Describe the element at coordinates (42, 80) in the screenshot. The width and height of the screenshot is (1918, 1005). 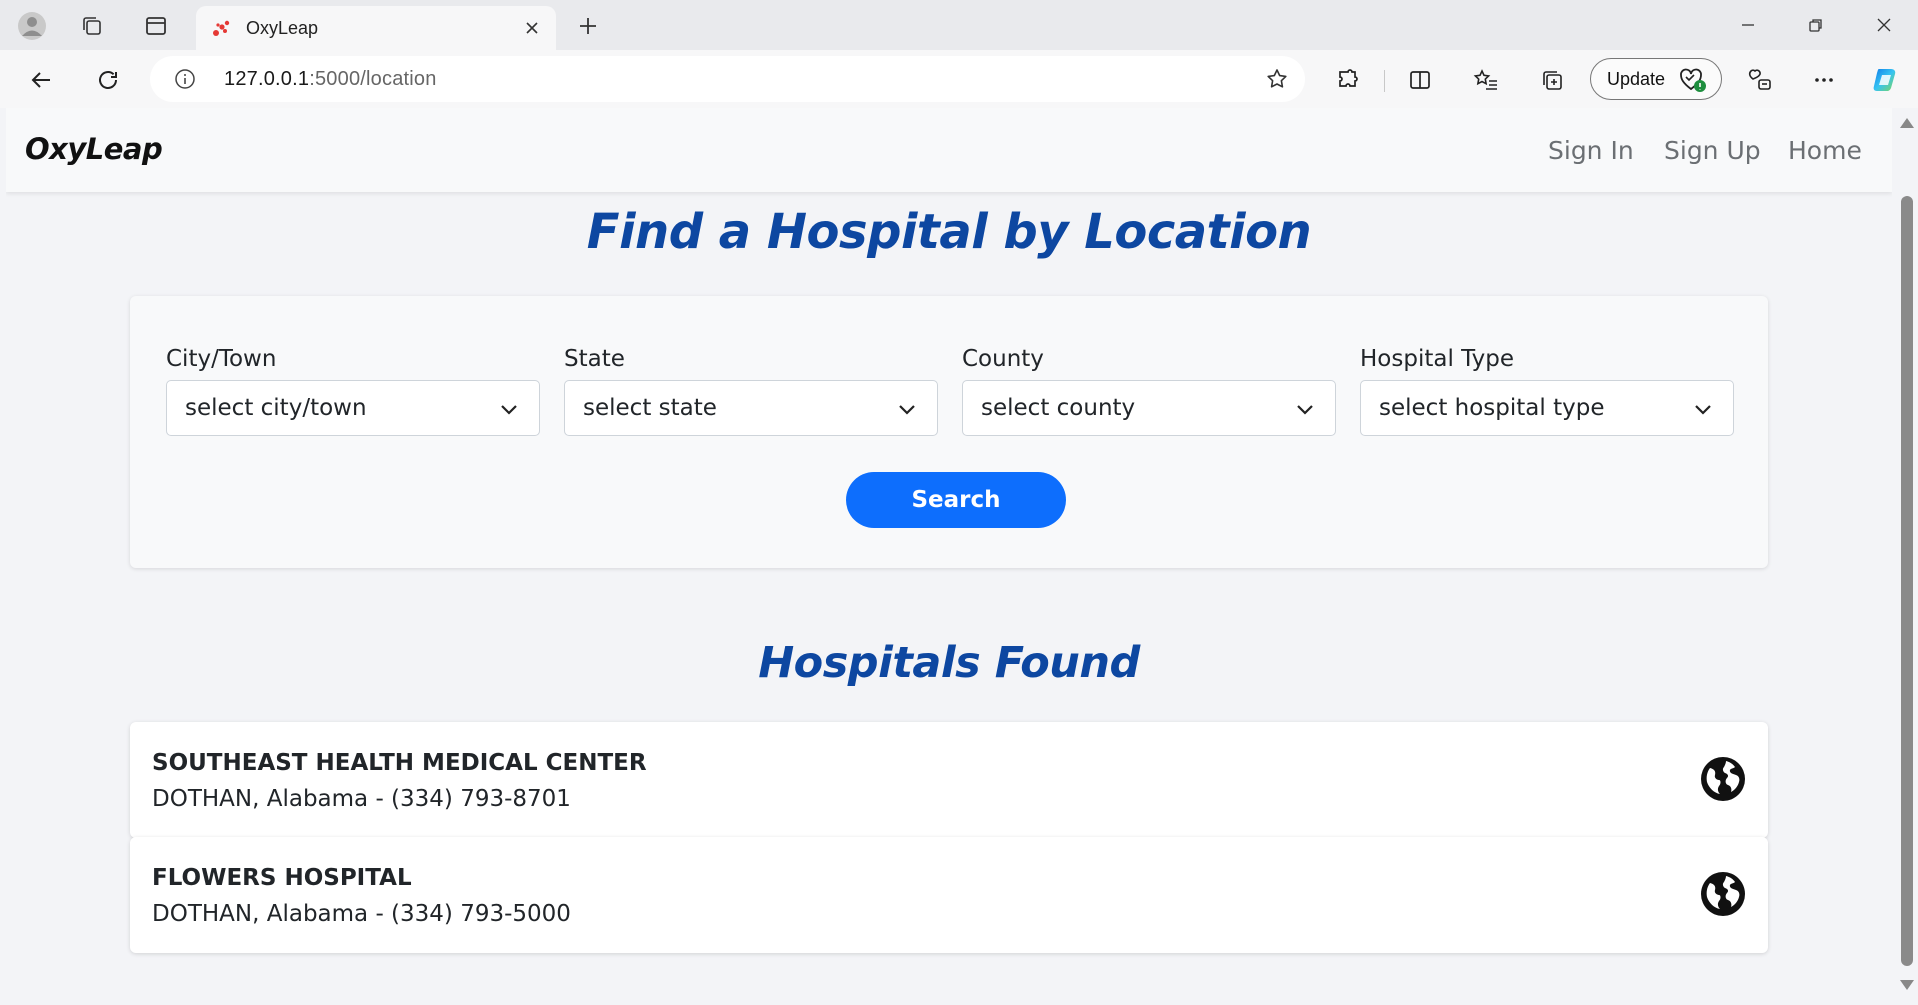
I see `back-icon` at that location.